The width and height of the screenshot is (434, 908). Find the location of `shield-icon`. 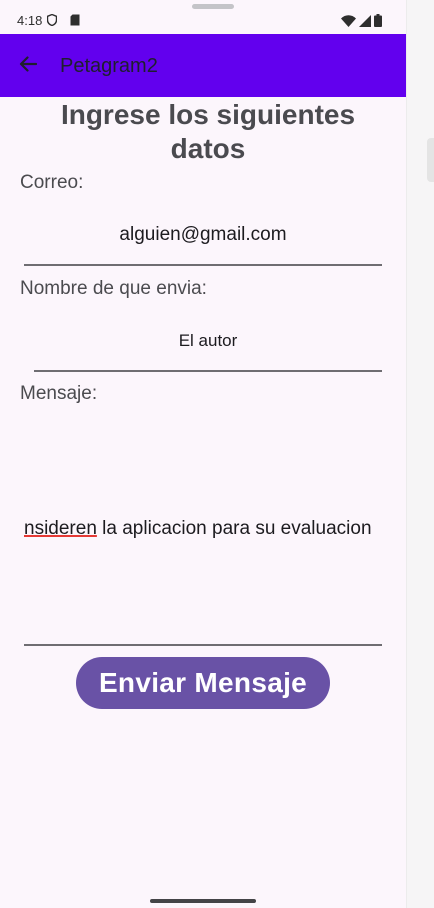

shield-icon is located at coordinates (52, 21).